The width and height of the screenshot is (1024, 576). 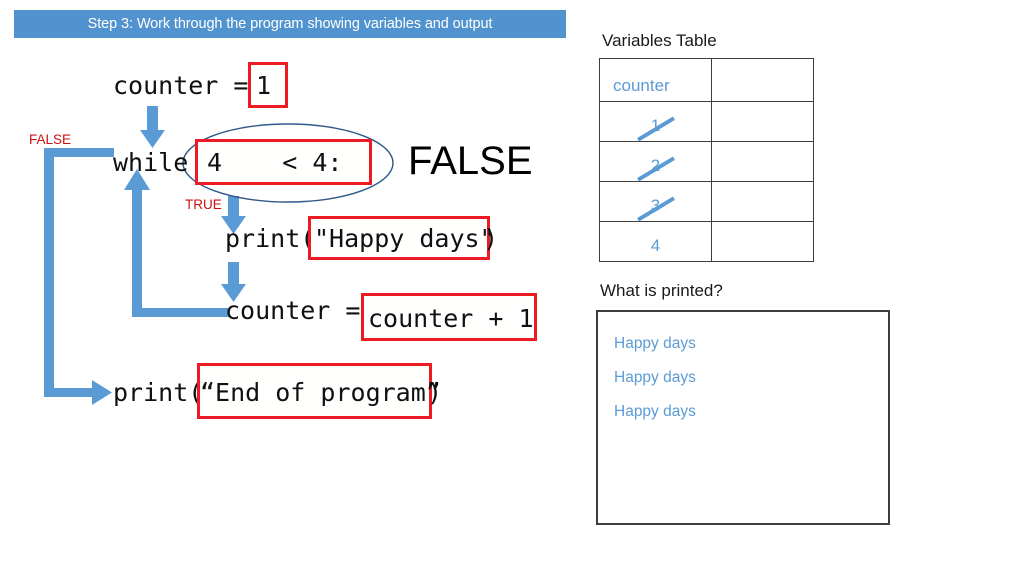 I want to click on table-cell-counter-header: counter, so click(x=655, y=80).